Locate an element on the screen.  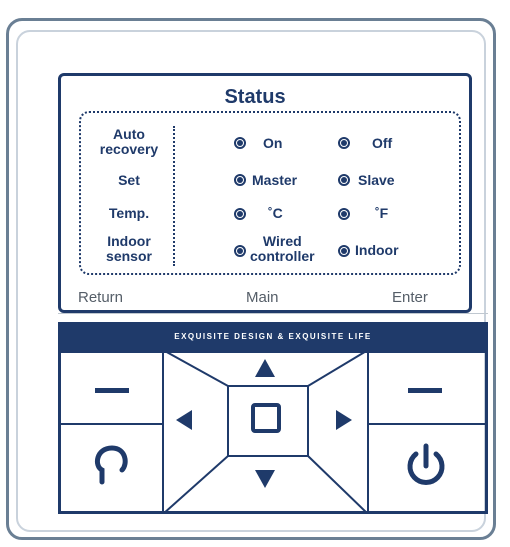
triangle-right-icon is located at coordinates (344, 420).